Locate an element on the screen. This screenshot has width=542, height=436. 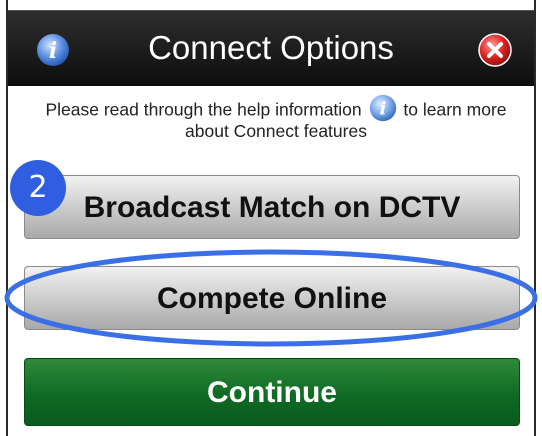
svg-text: i is located at coordinates (382, 109).